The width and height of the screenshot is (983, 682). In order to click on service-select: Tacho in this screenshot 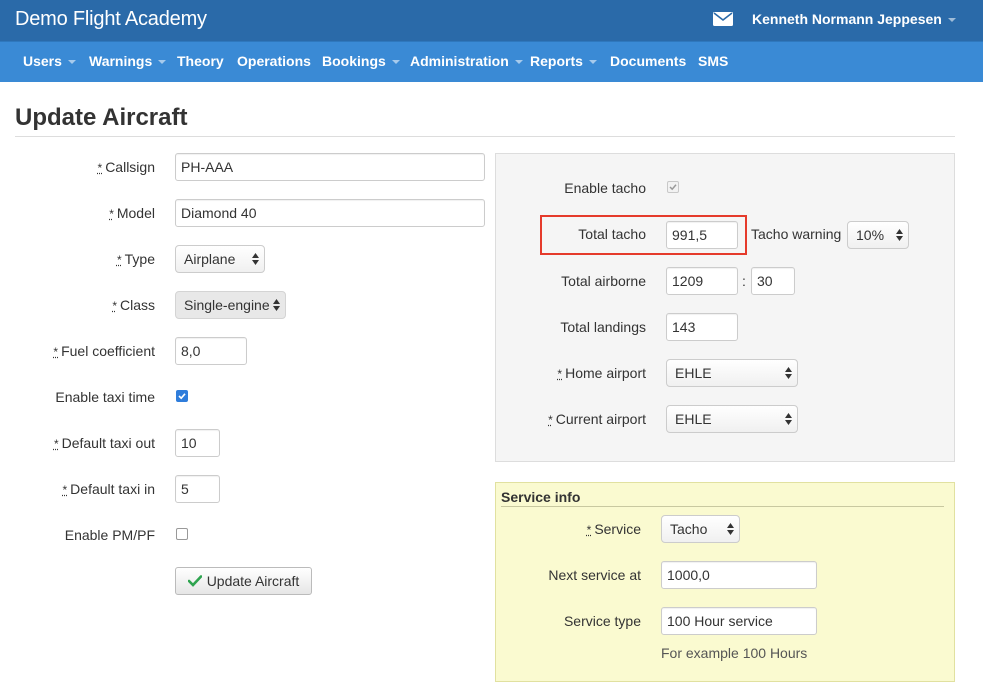, I will do `click(700, 529)`.